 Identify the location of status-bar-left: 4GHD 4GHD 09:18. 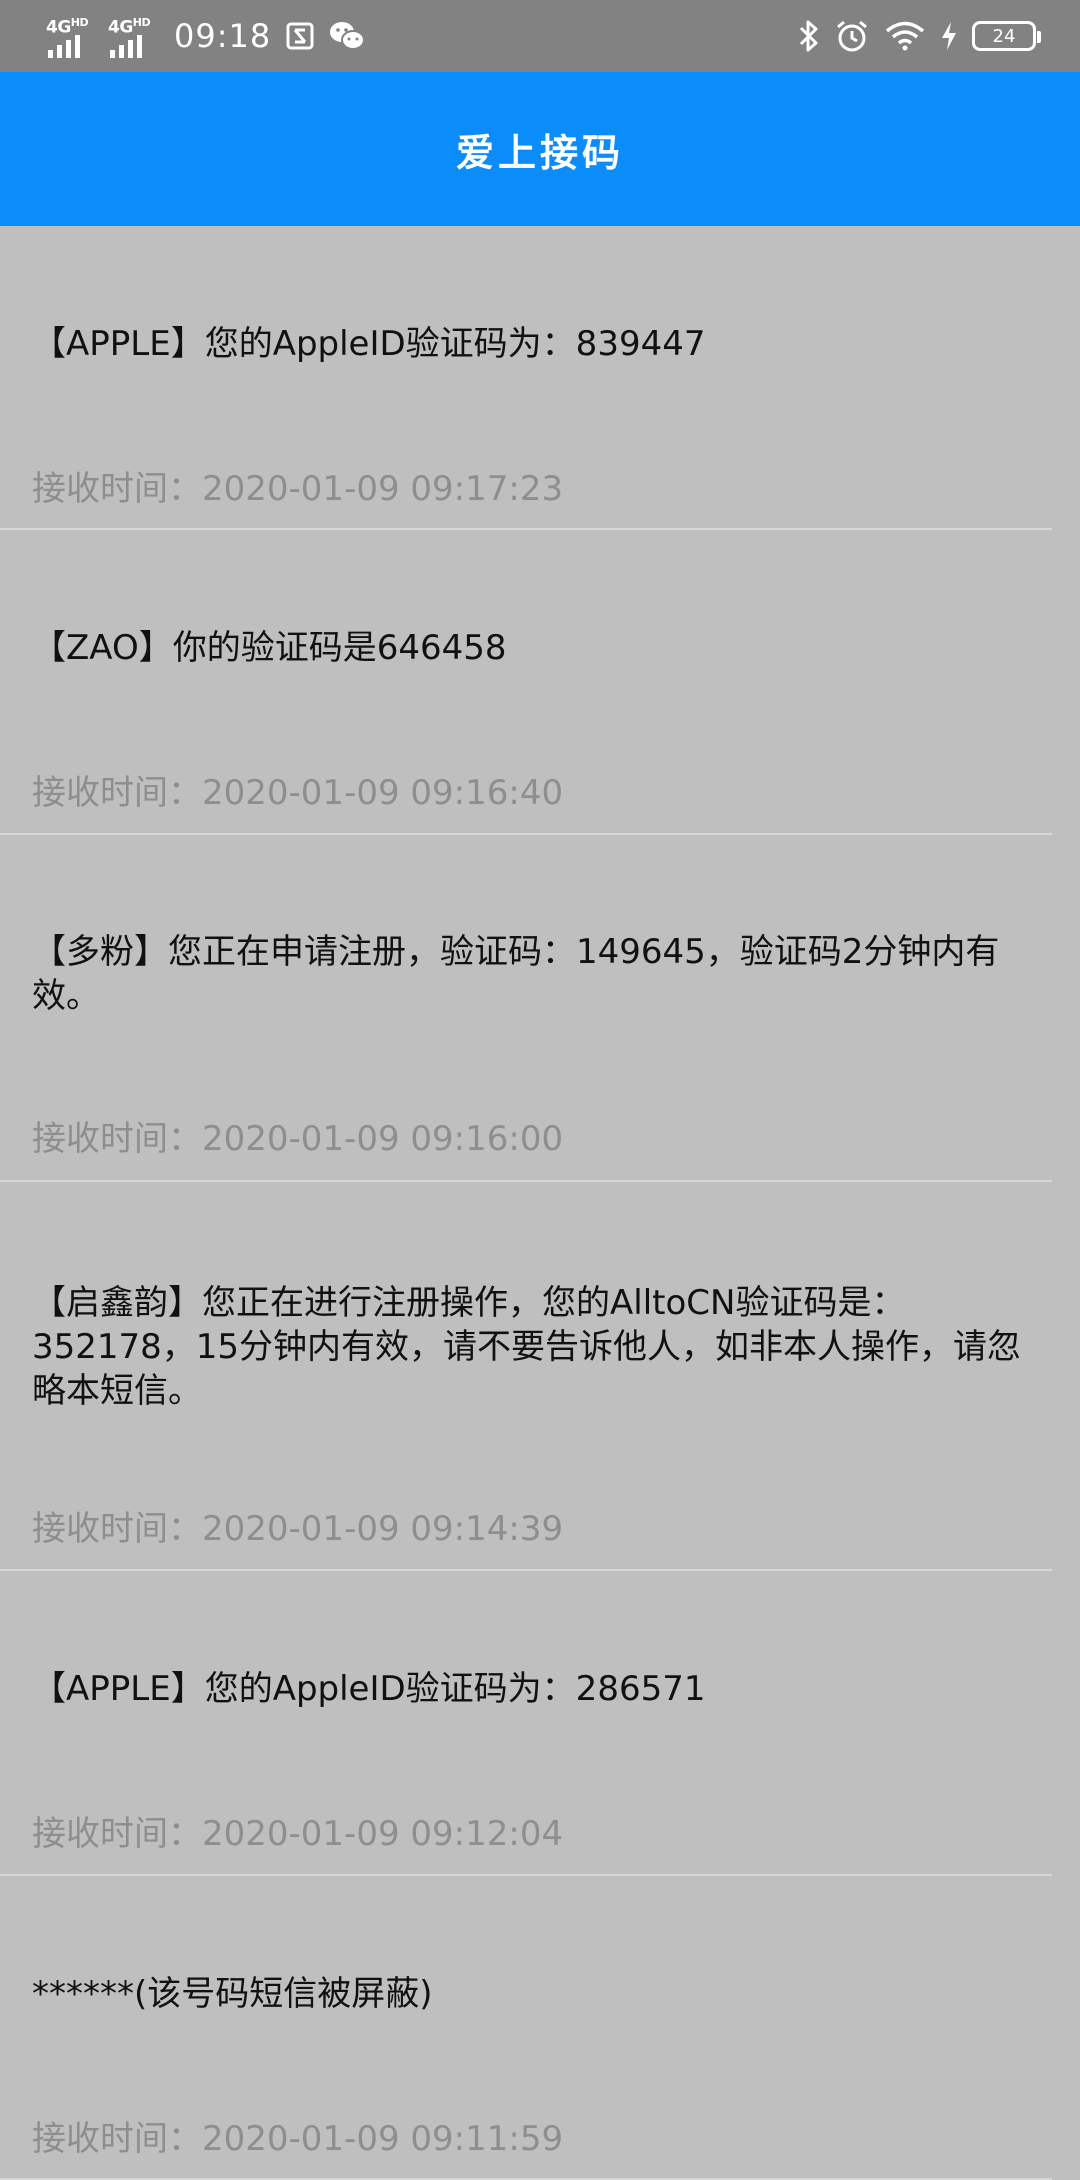
(206, 36).